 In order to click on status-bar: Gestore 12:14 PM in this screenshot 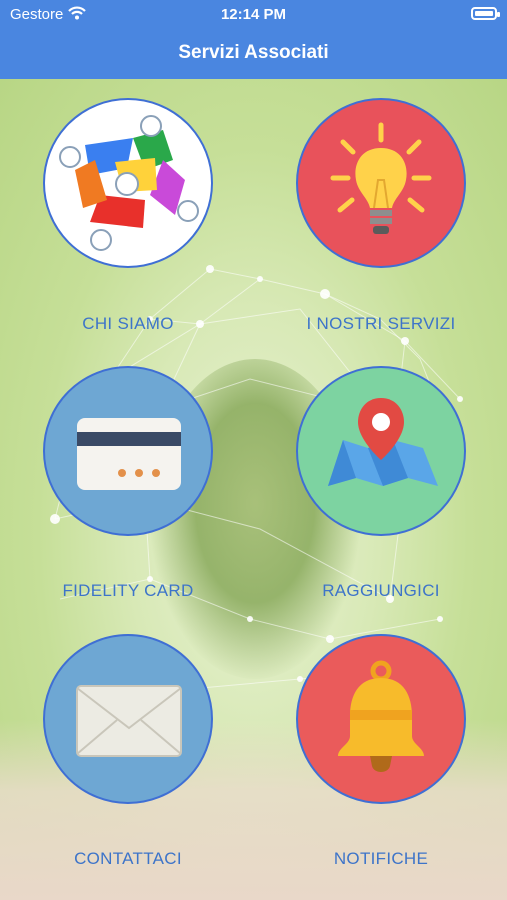, I will do `click(253, 14)`.